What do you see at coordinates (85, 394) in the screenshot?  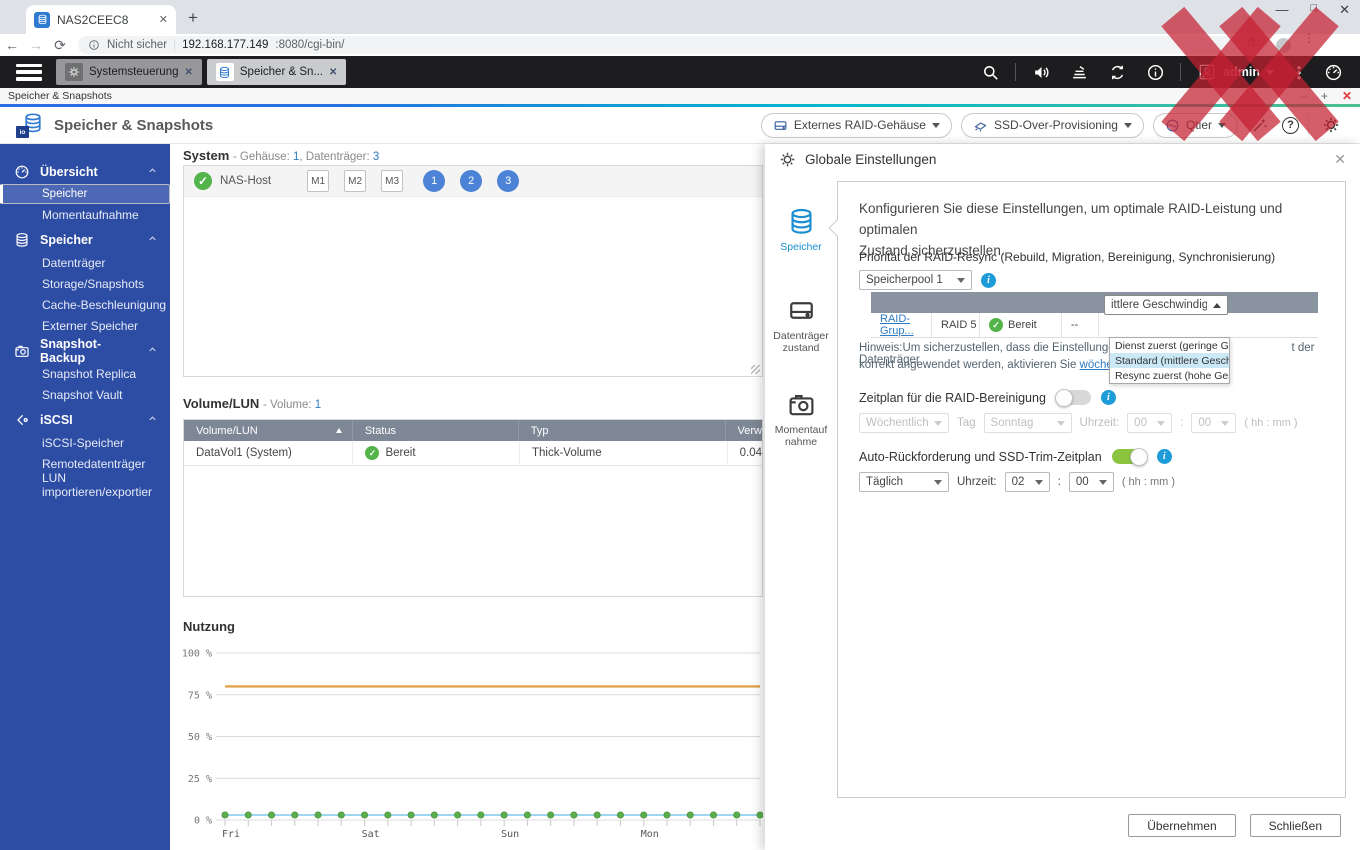 I see `sidebar-item-snapshot-vault: Snapshot Vault` at bounding box center [85, 394].